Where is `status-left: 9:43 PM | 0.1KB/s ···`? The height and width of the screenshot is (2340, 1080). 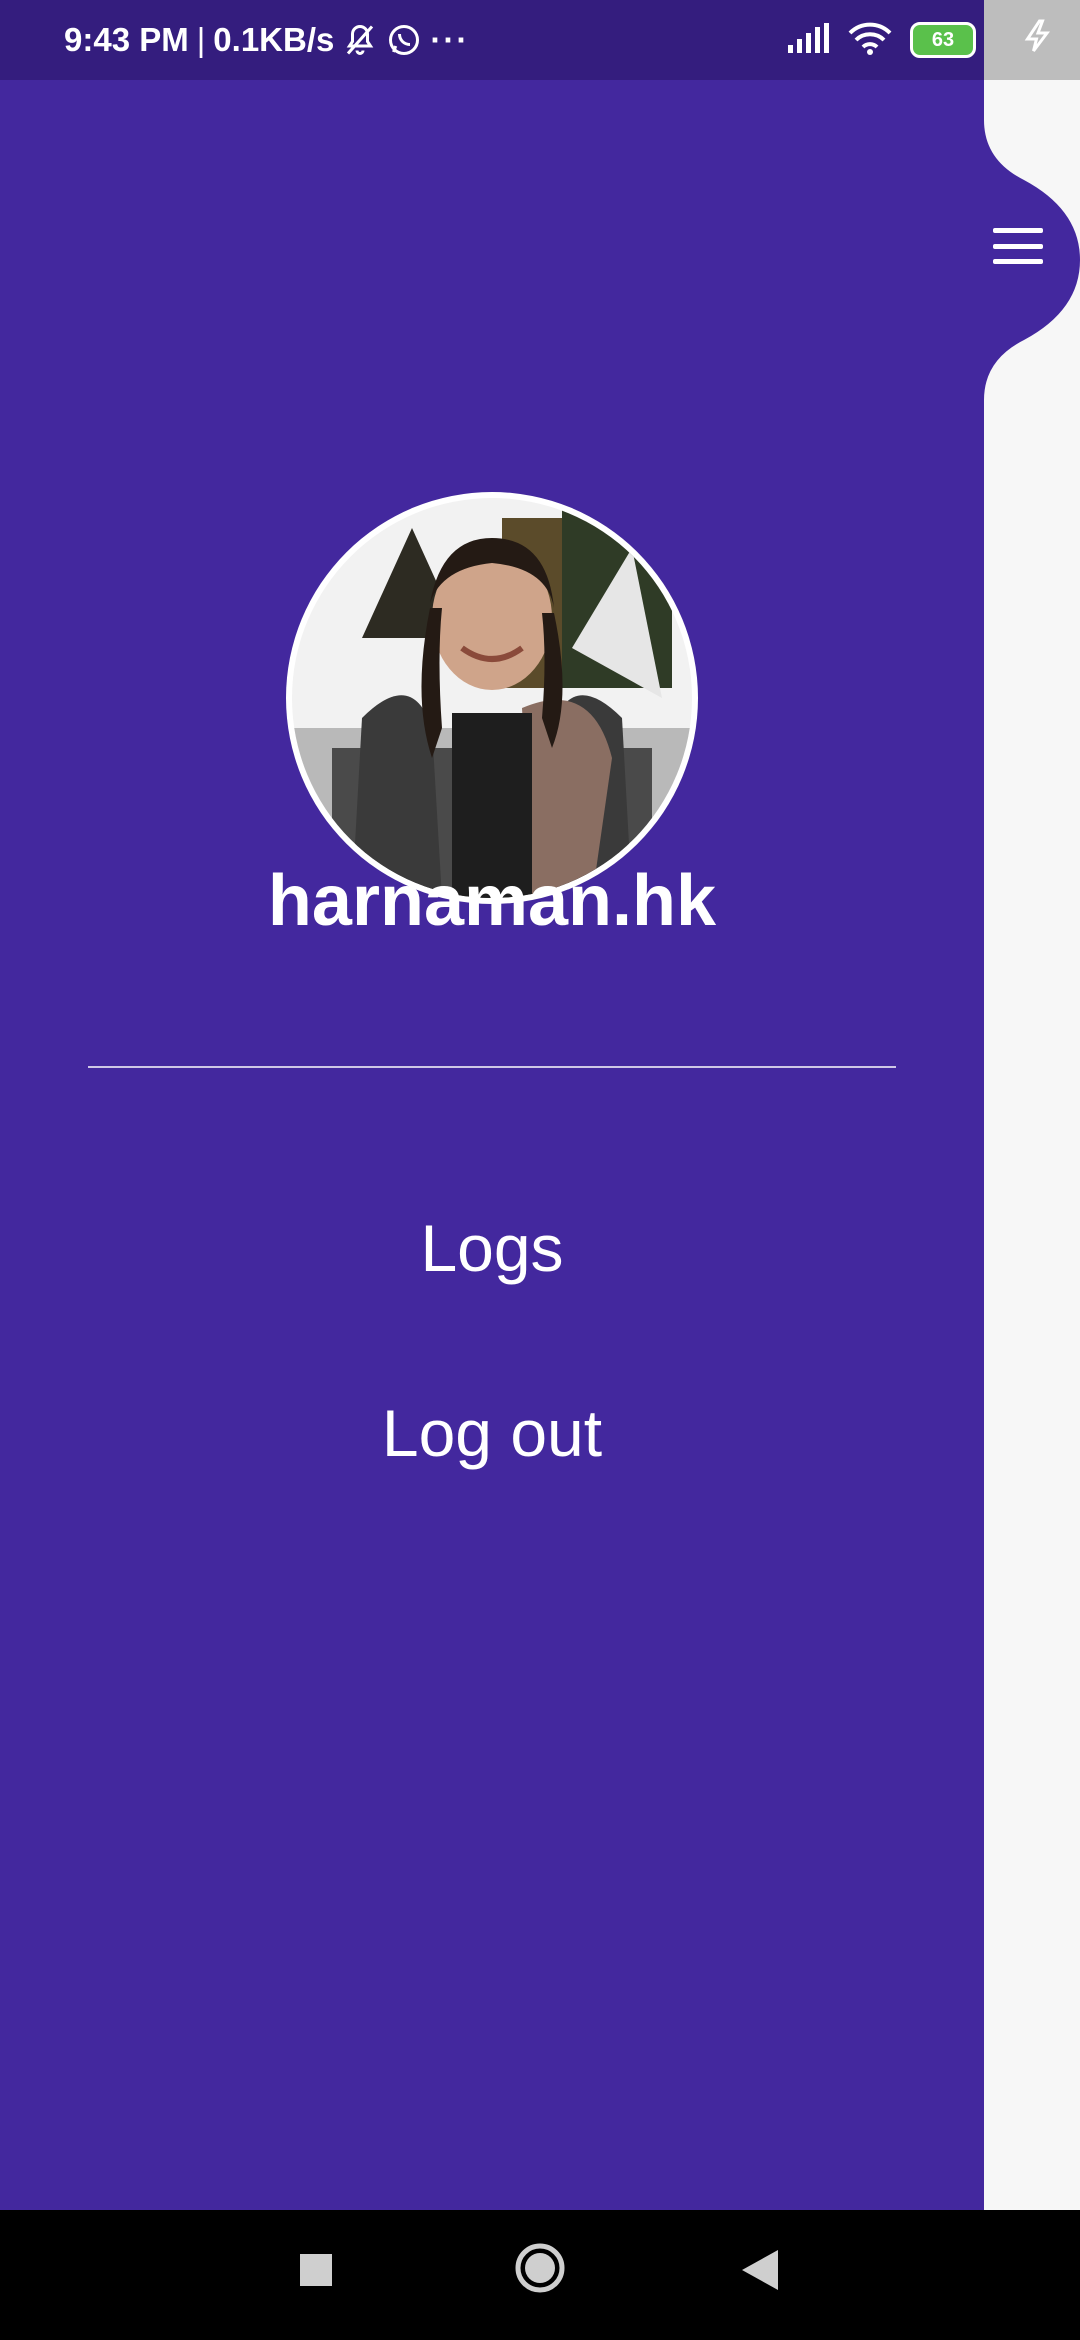 status-left: 9:43 PM | 0.1KB/s ··· is located at coordinates (266, 40).